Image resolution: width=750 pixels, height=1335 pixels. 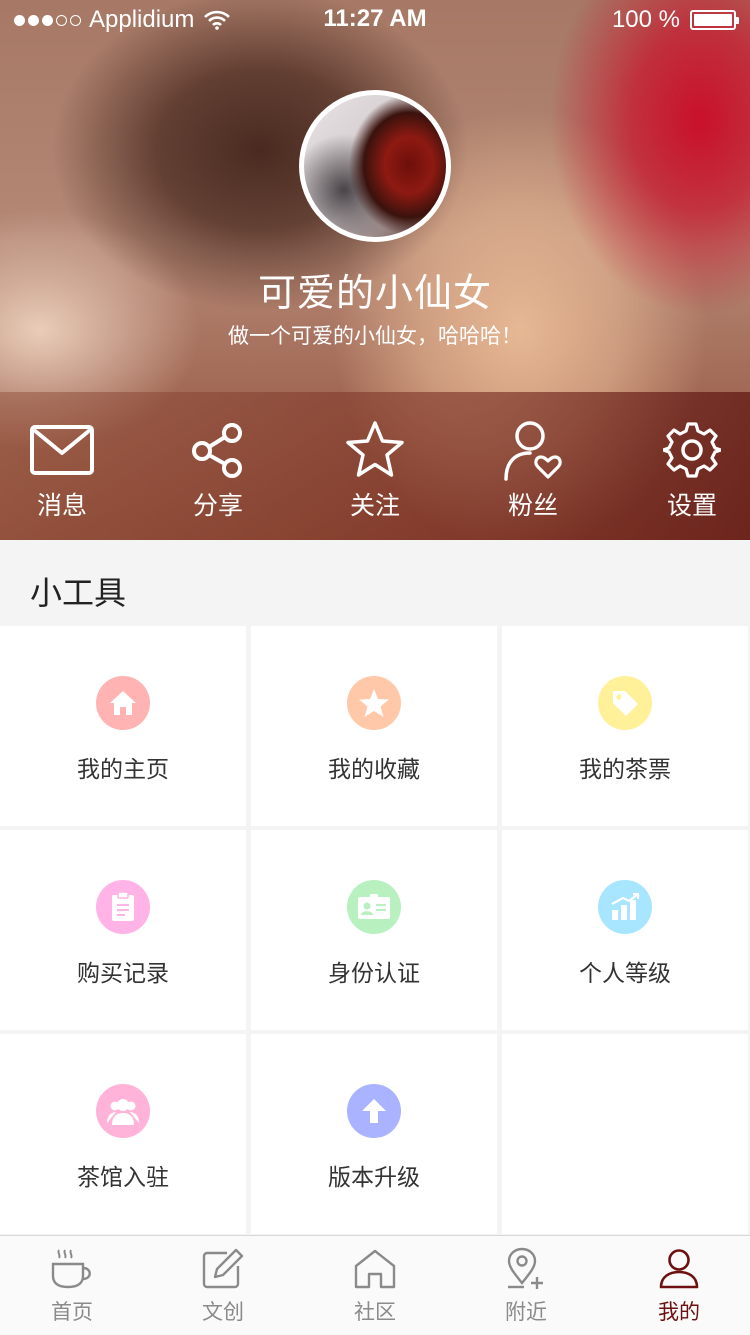 I want to click on tab-bar: 首页 文创 社区 附近 我的, so click(x=375, y=1285).